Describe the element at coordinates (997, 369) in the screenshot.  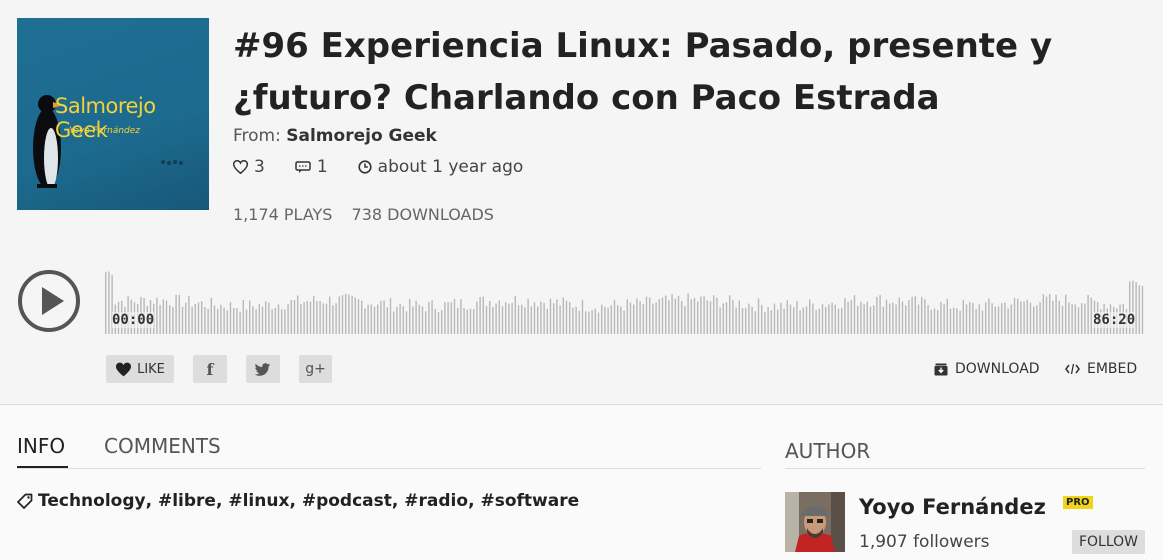
I see `download-label: DOWNLOAD` at that location.